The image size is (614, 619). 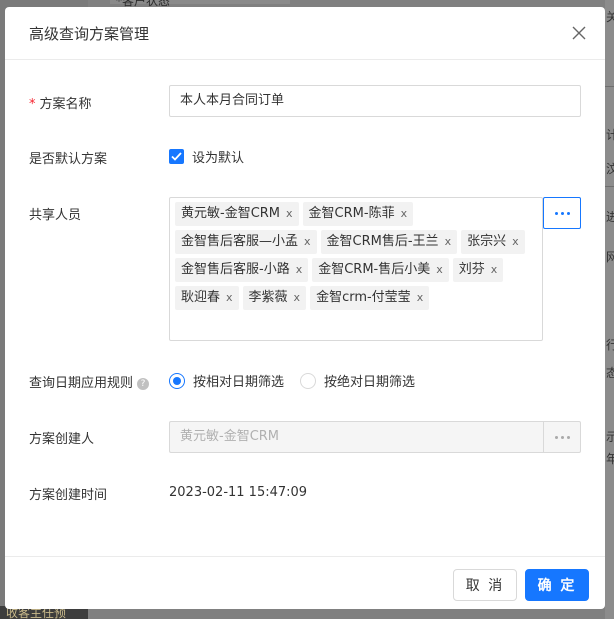 What do you see at coordinates (610, 217) in the screenshot?
I see `background-right-glyph: 进` at bounding box center [610, 217].